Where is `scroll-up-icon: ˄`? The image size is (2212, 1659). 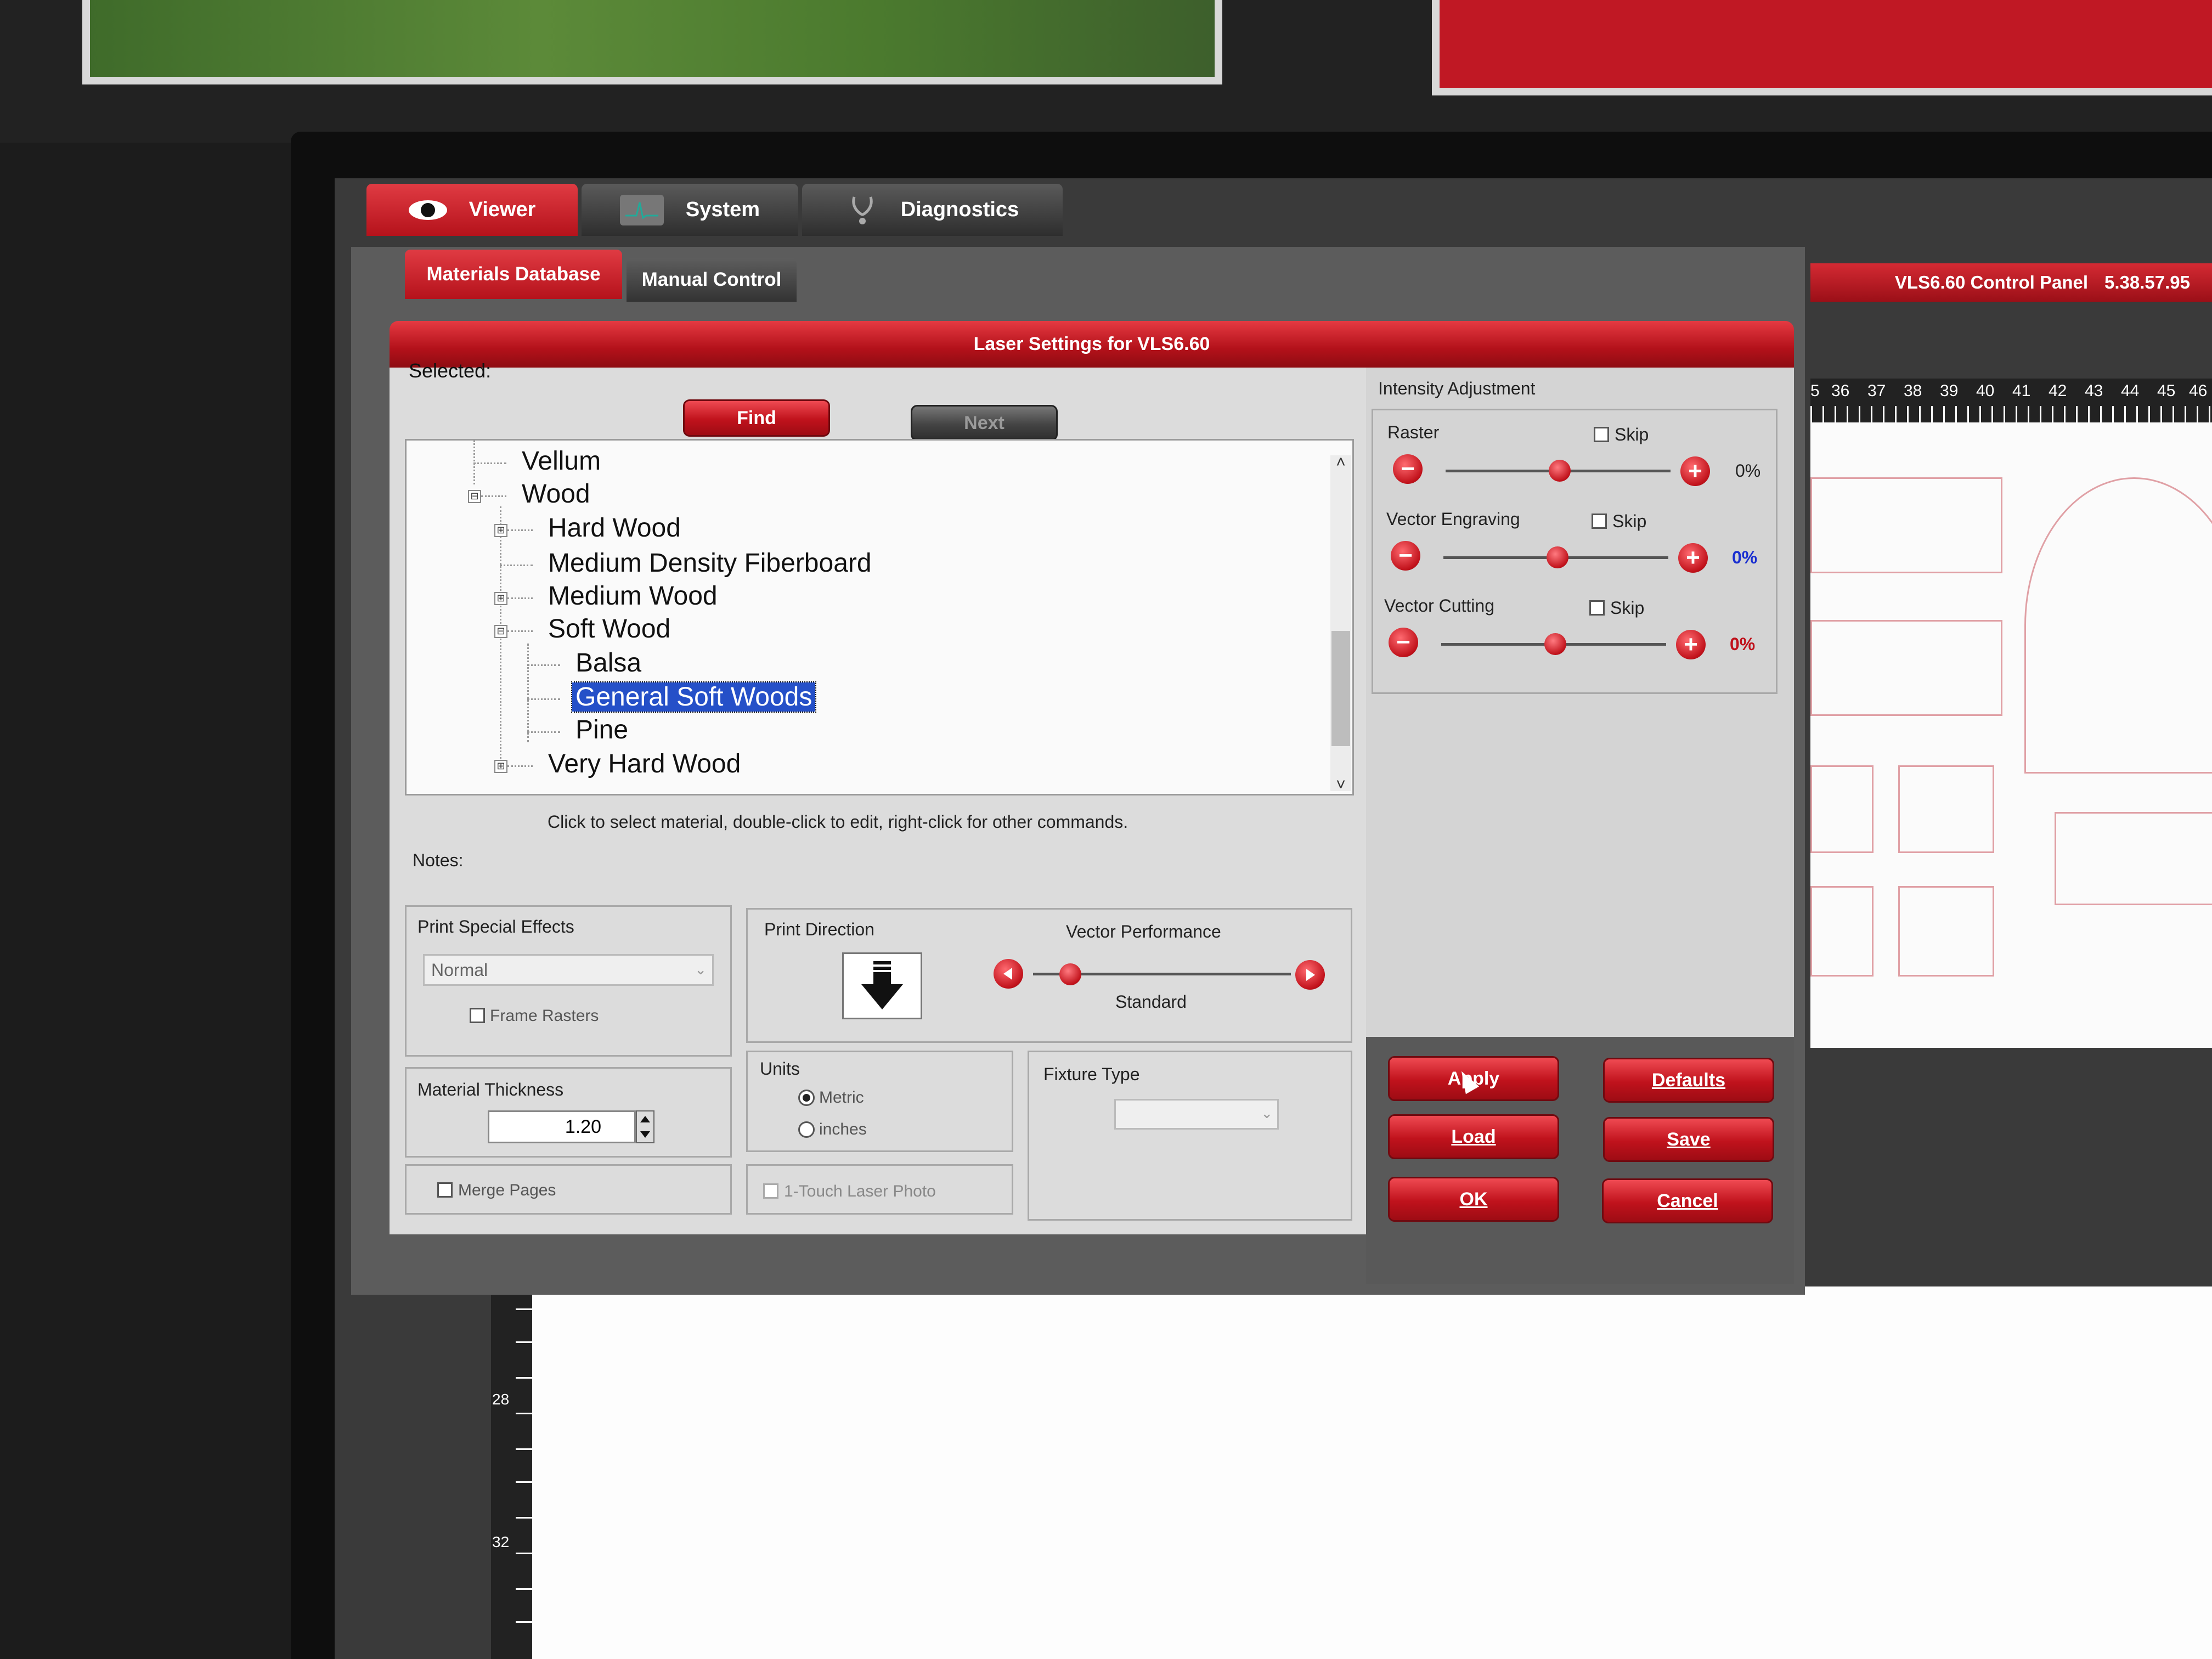
scroll-up-icon: ˄ is located at coordinates (1341, 462).